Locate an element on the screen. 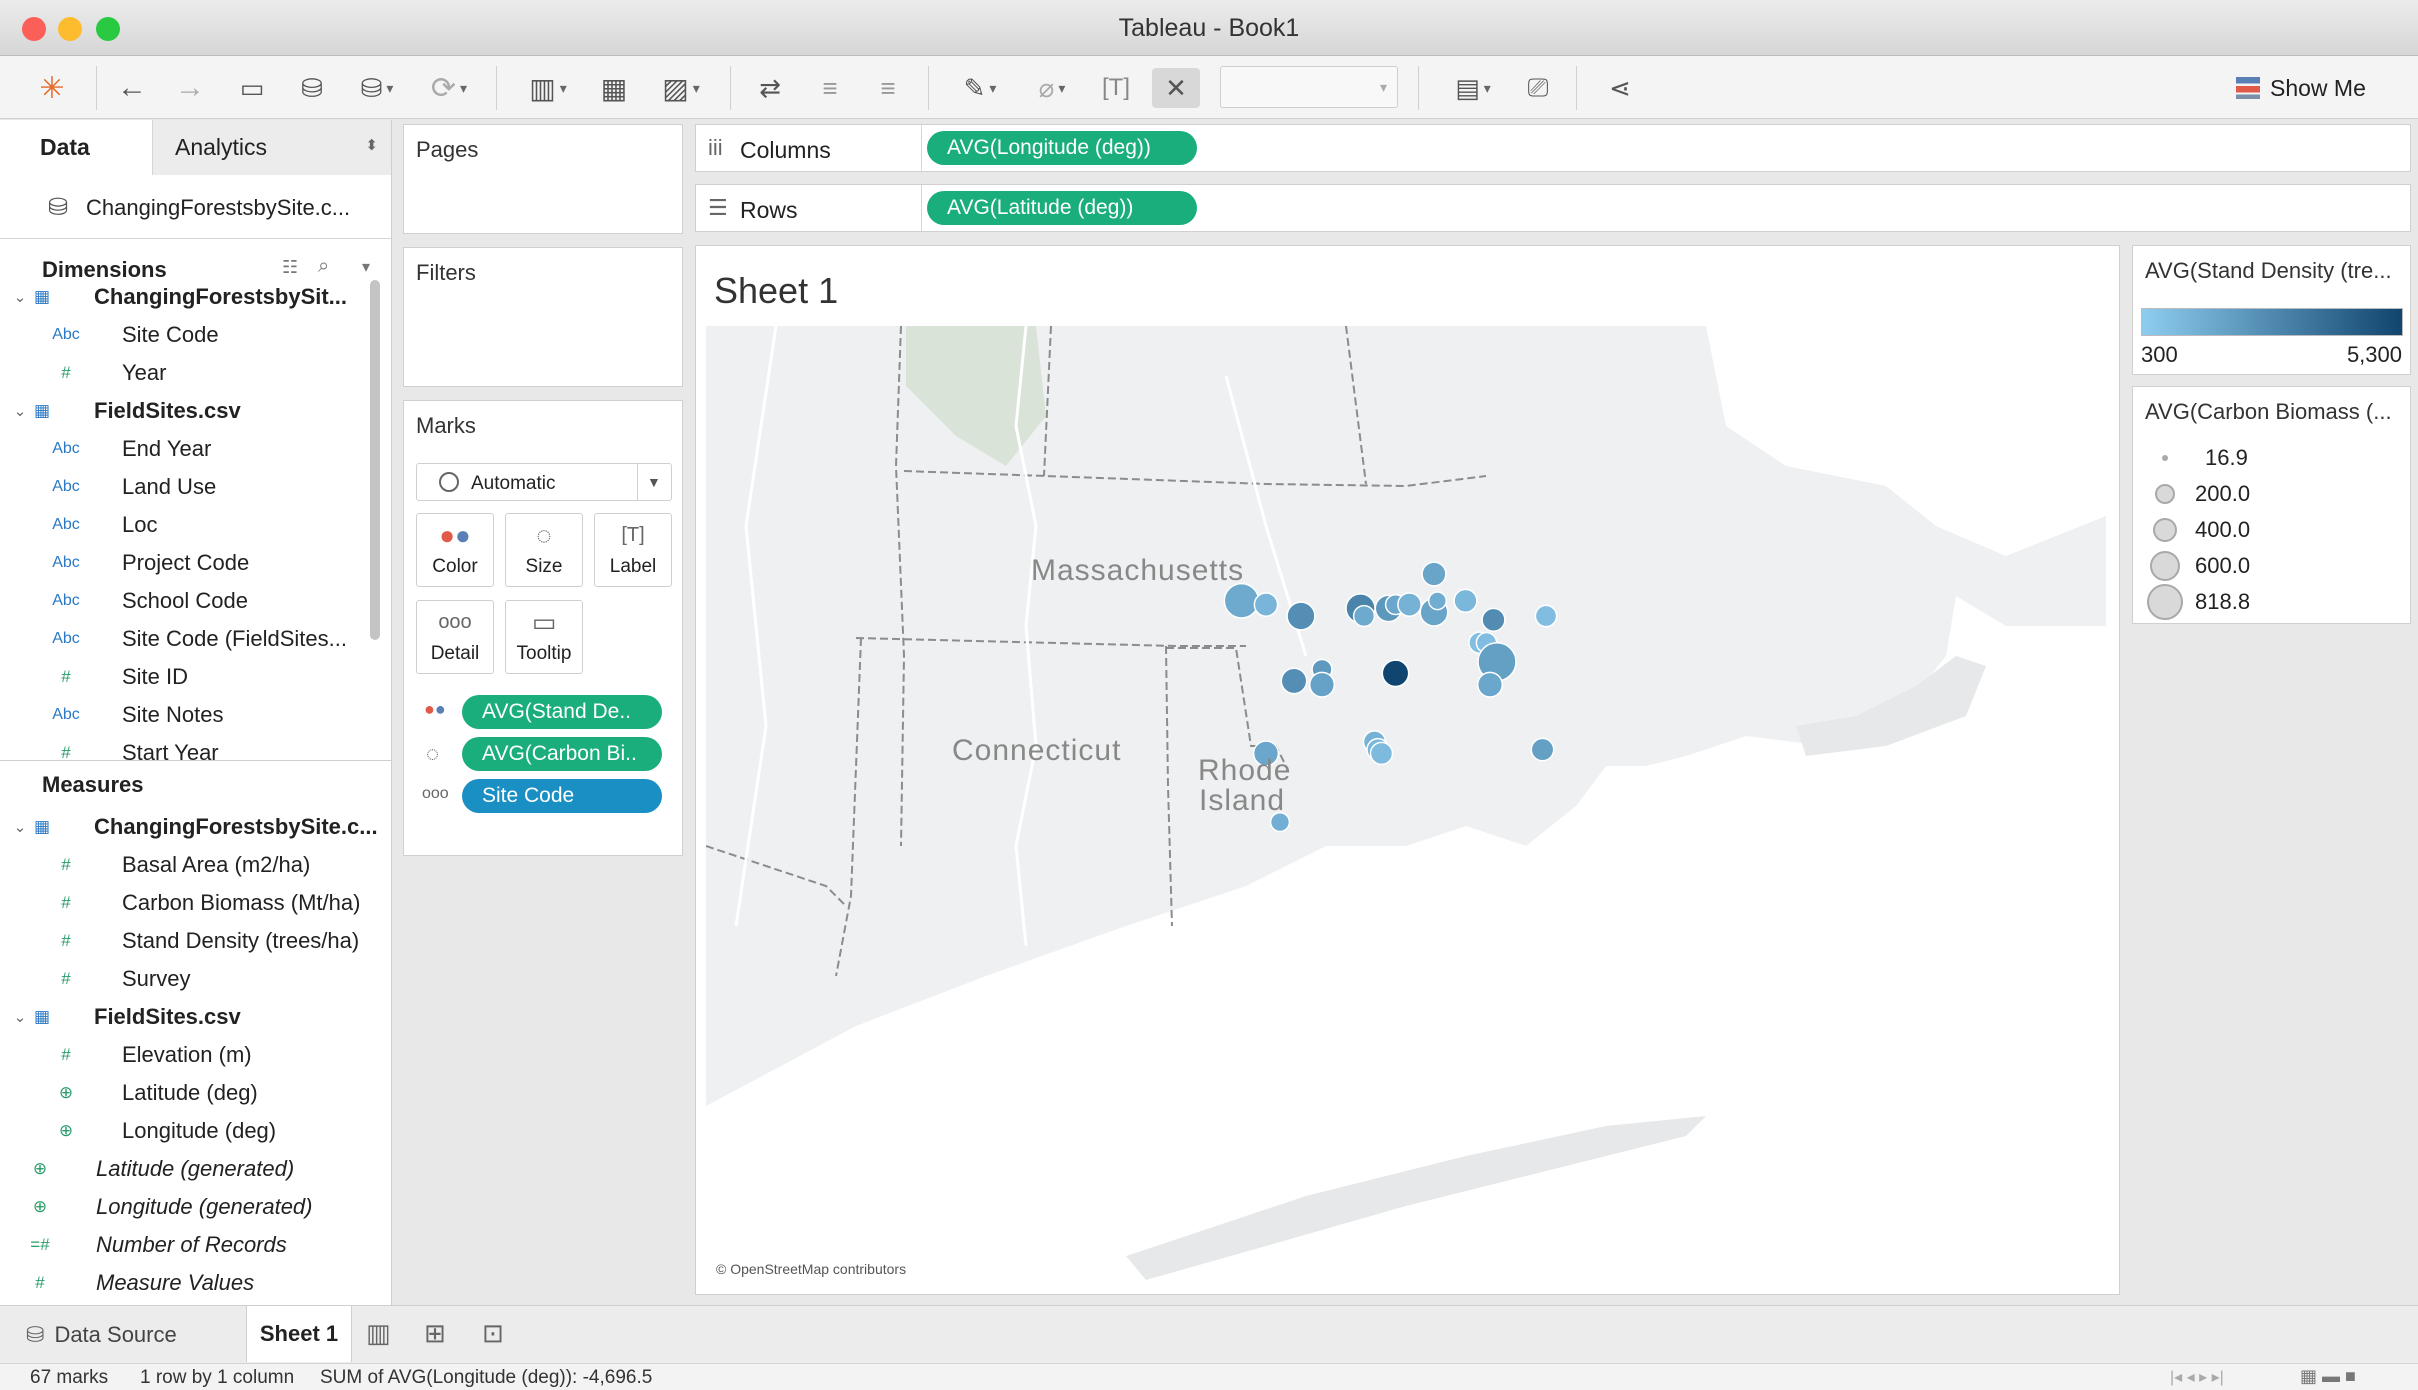 The width and height of the screenshot is (2418, 1390). highlight-icon: ✎ ▾ is located at coordinates (980, 88).